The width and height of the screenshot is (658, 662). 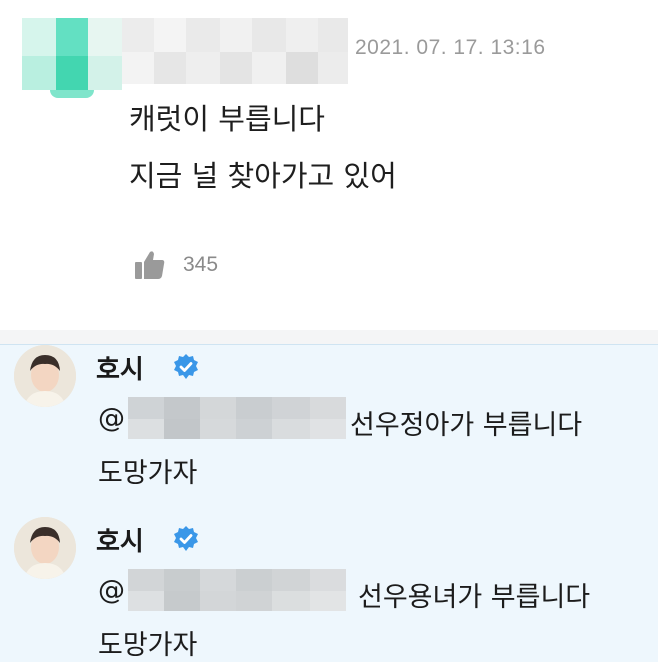 What do you see at coordinates (263, 176) in the screenshot?
I see `comment-text-line: 지금 널 찾아가고 있어` at bounding box center [263, 176].